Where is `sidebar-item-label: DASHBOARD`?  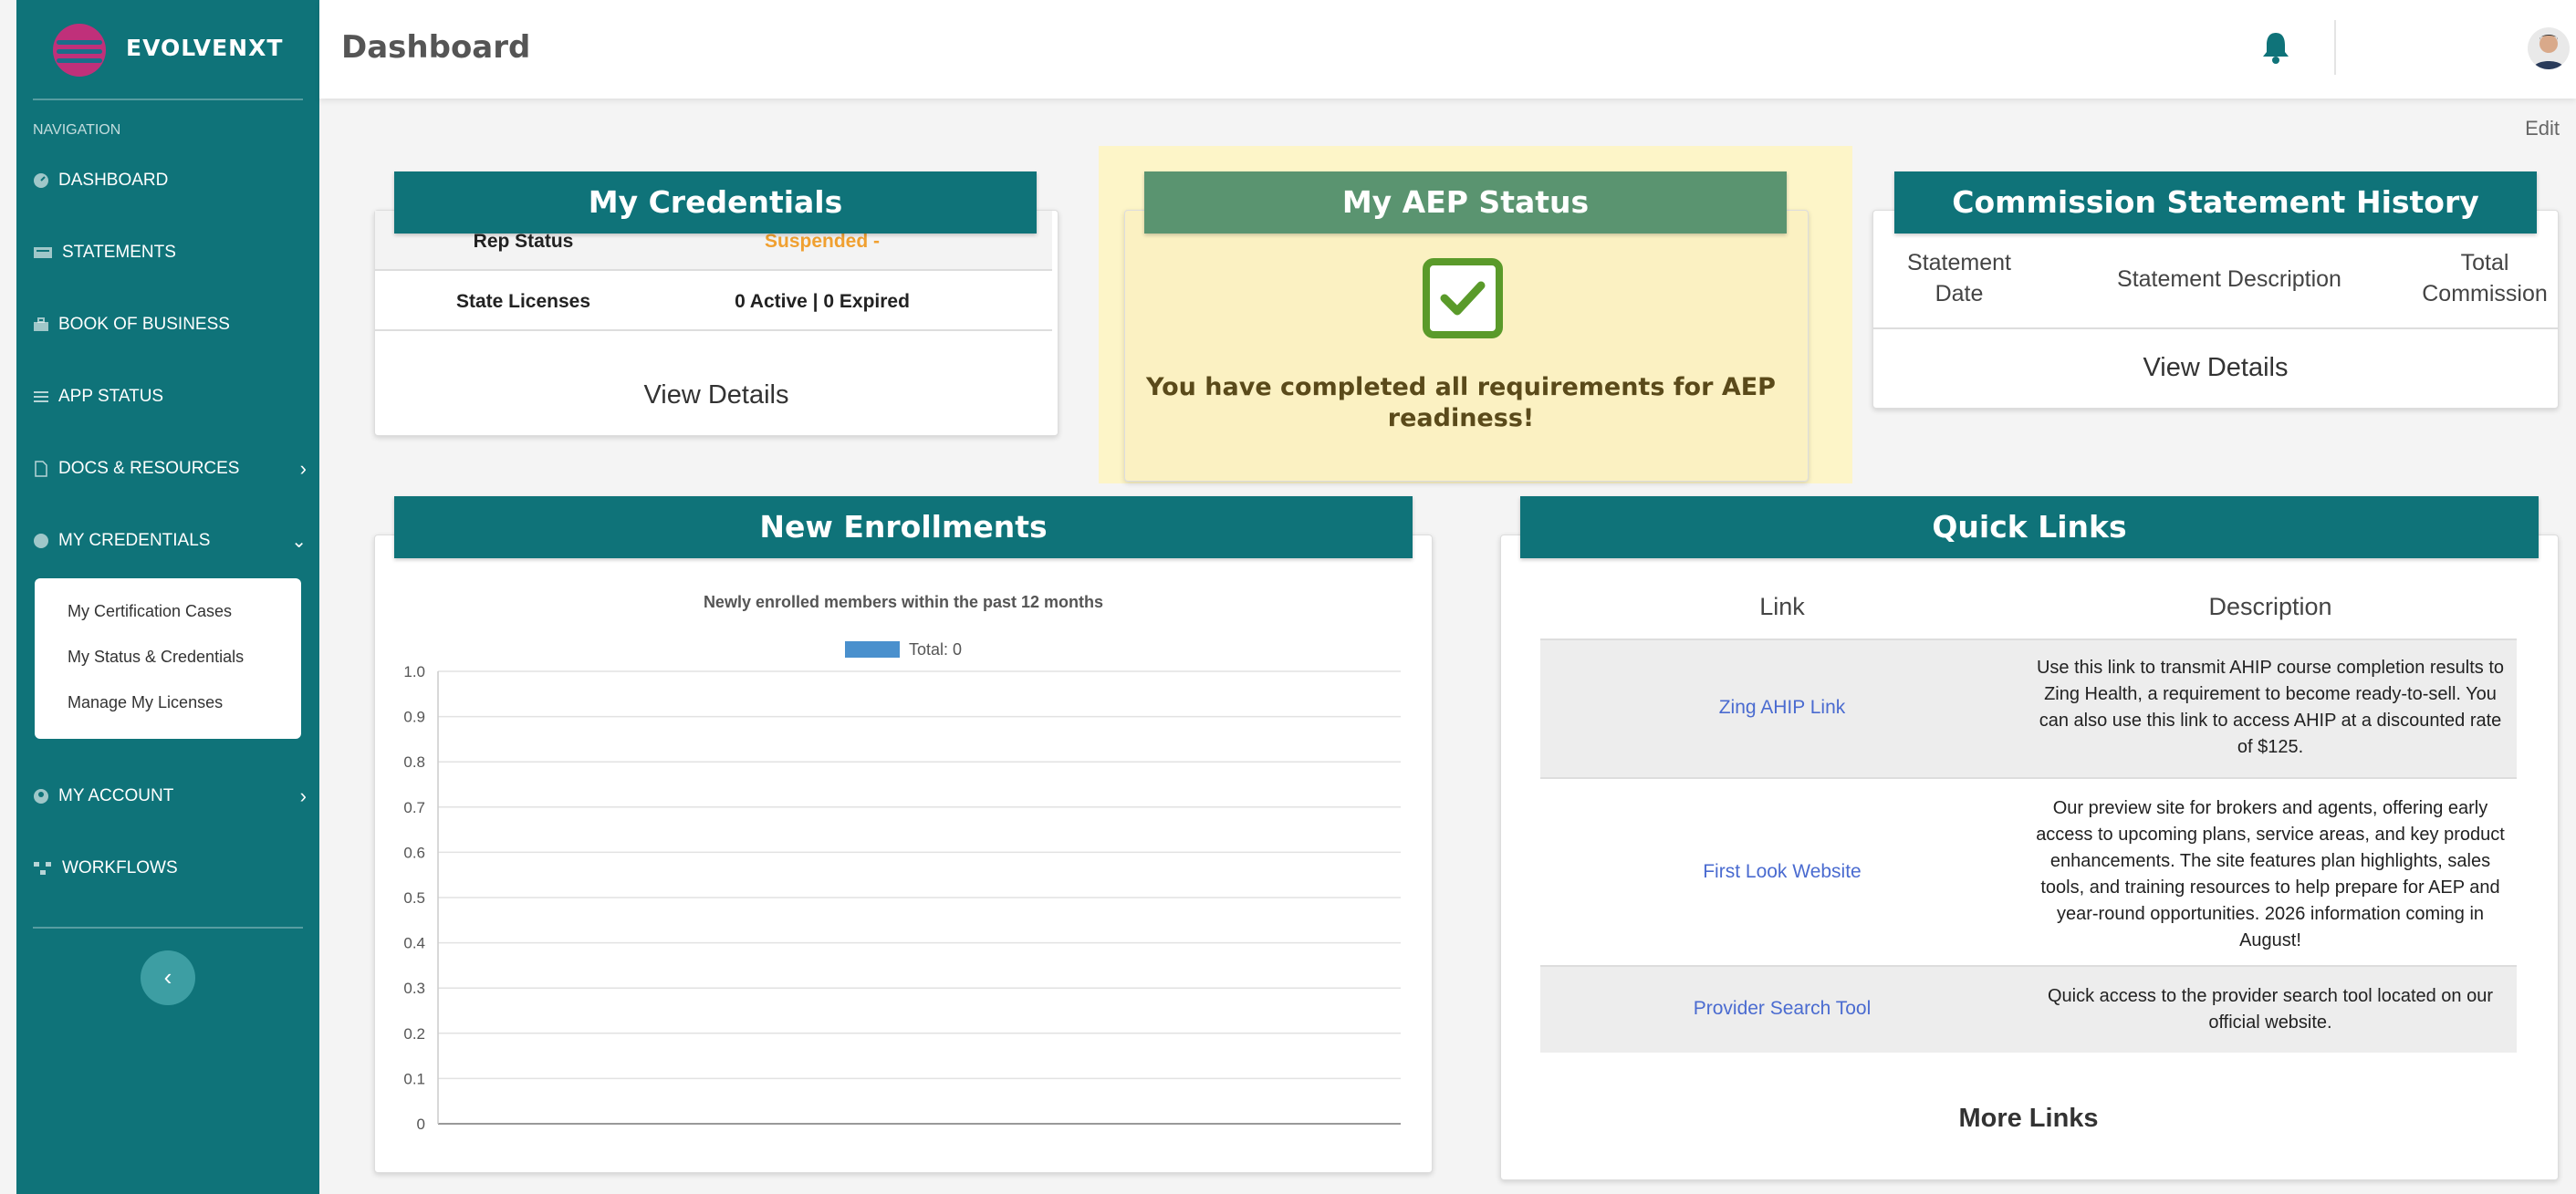 sidebar-item-label: DASHBOARD is located at coordinates (113, 180).